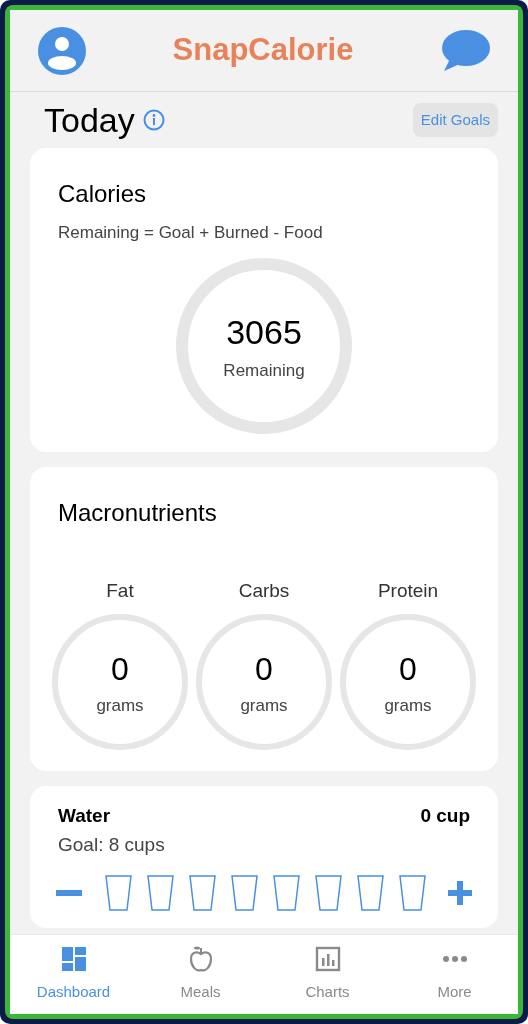  I want to click on section-title: Today, so click(89, 120).